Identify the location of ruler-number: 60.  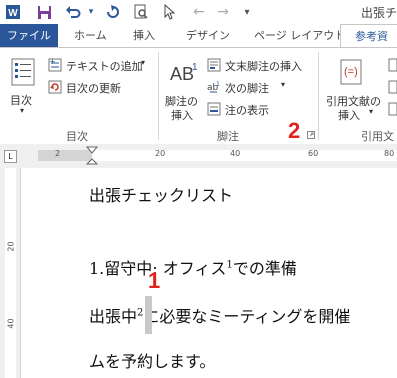
(313, 153).